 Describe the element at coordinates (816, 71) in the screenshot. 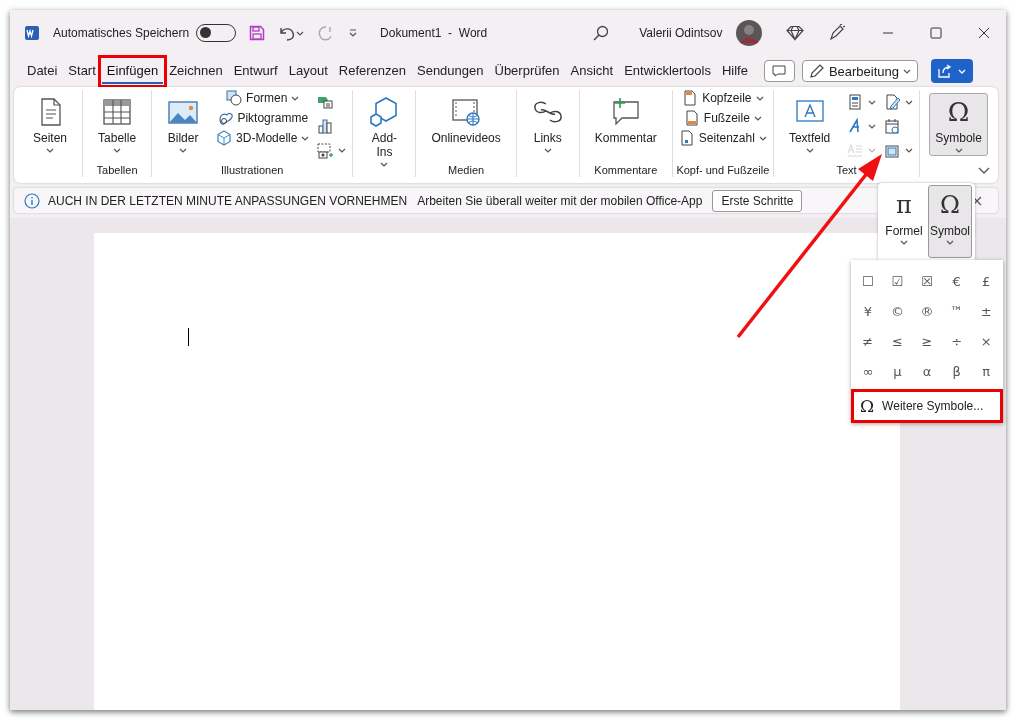

I see `pencil-icon` at that location.